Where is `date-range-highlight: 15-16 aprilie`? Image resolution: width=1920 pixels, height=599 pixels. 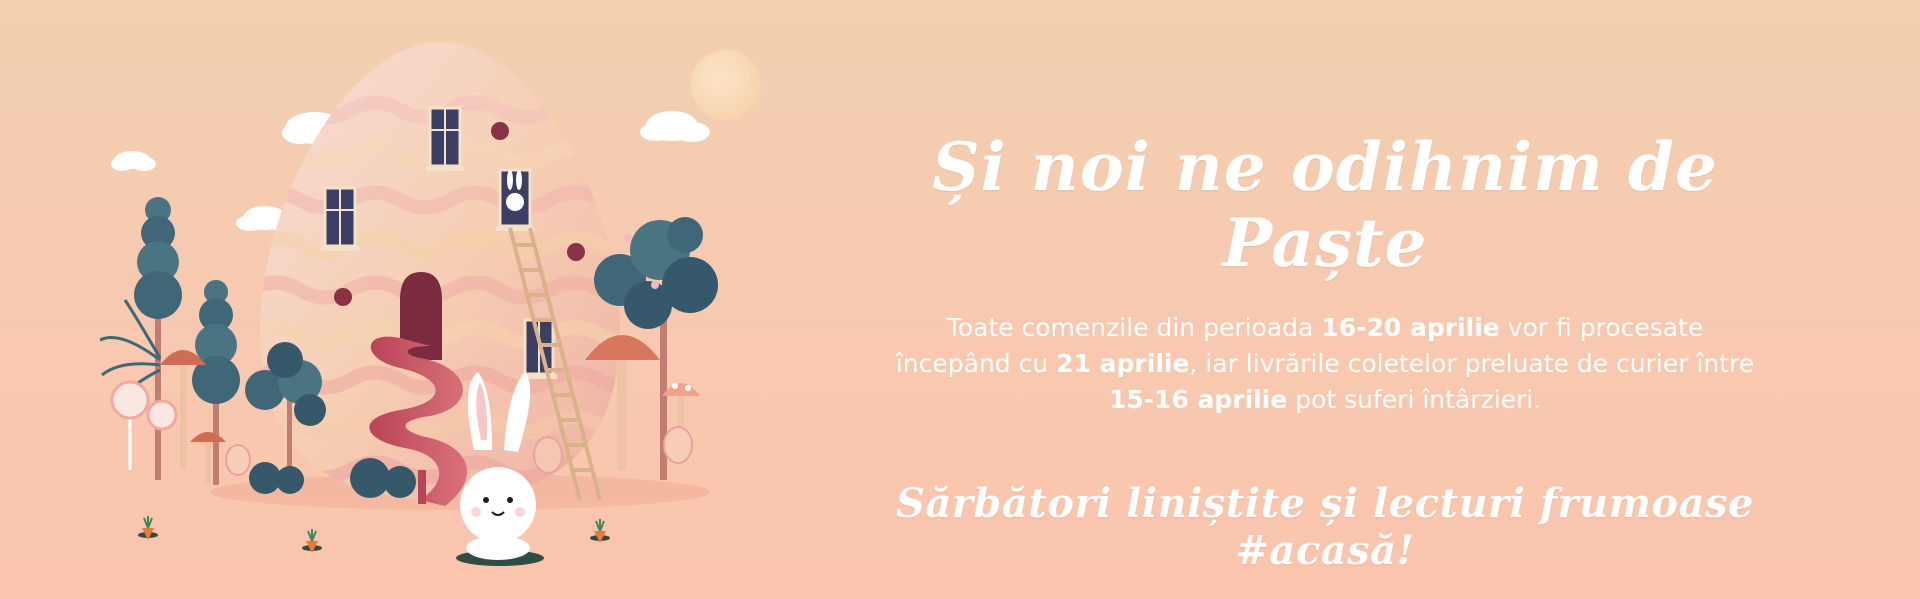
date-range-highlight: 15-16 aprilie is located at coordinates (1198, 399).